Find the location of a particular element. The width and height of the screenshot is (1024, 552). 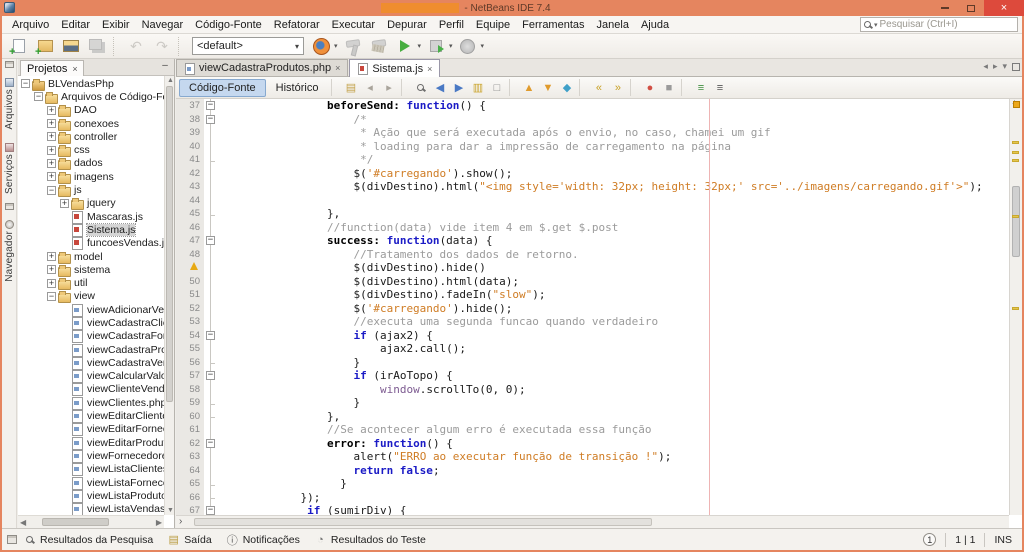

menu-arquivo: Arquivo is located at coordinates (30, 25).